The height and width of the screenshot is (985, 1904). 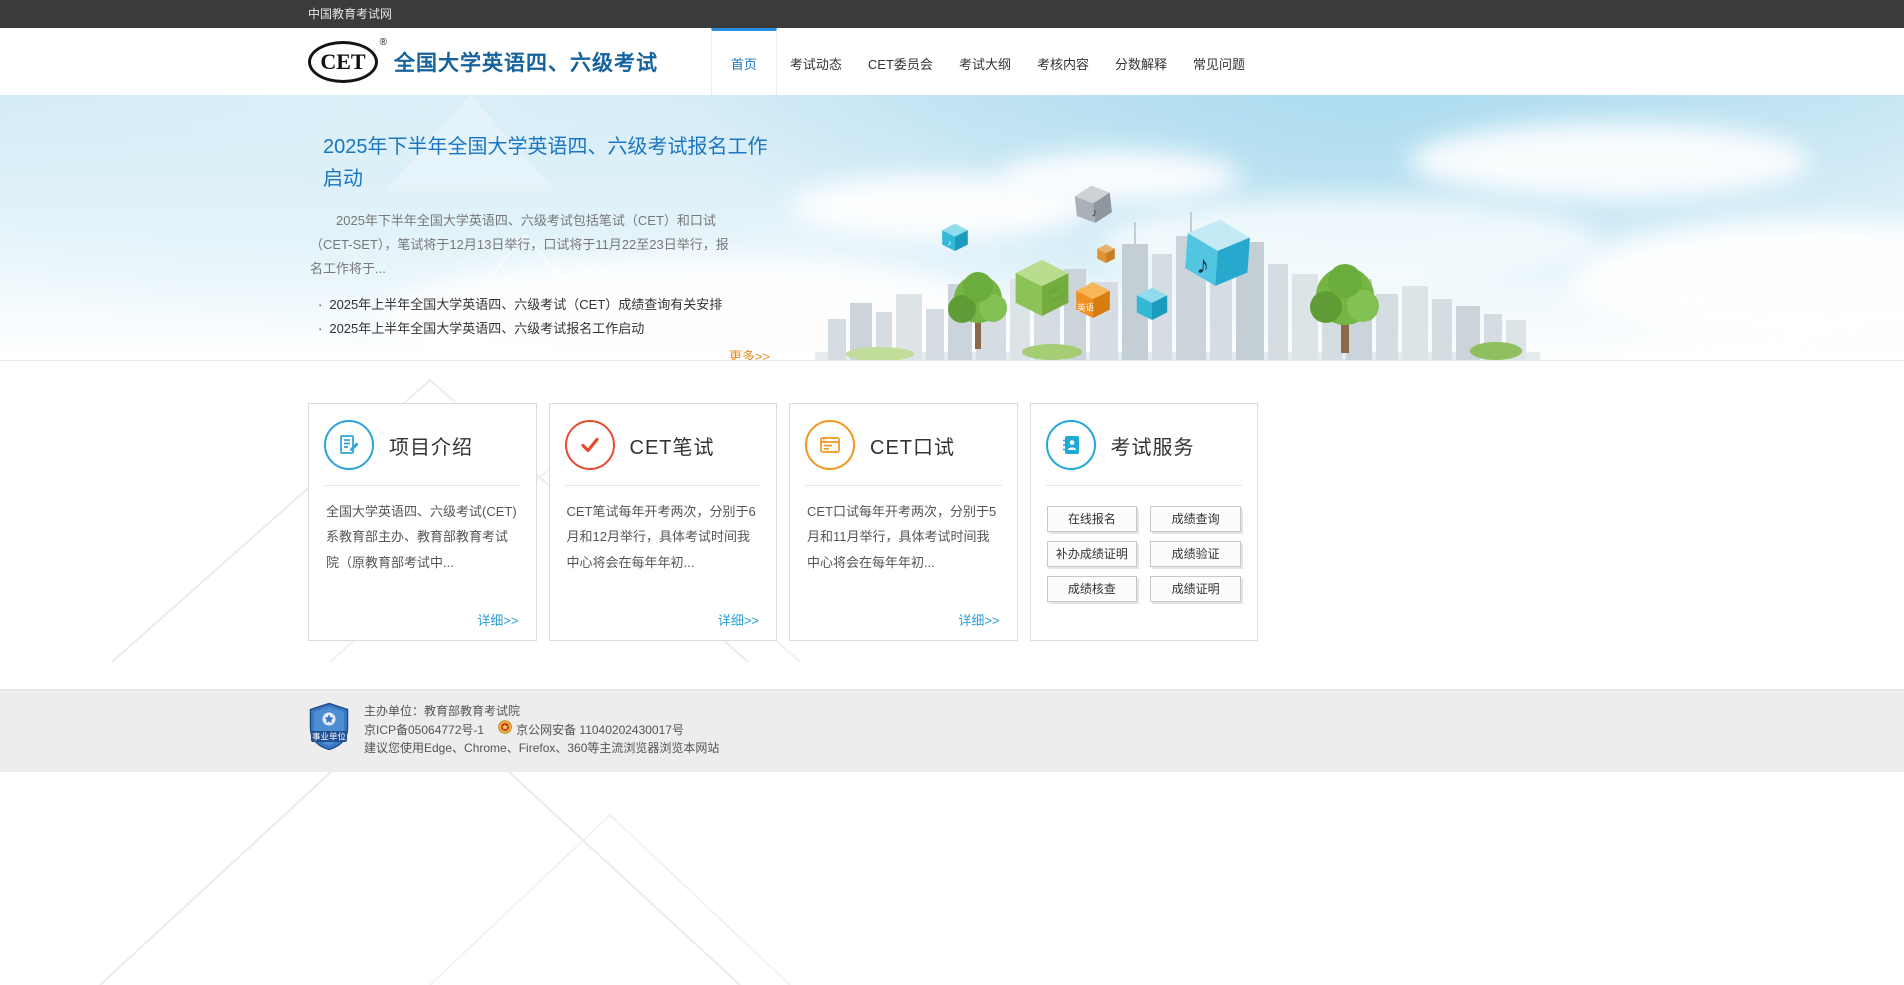 What do you see at coordinates (424, 730) in the screenshot?
I see `icp-record-link: 京ICP备05064772号-1` at bounding box center [424, 730].